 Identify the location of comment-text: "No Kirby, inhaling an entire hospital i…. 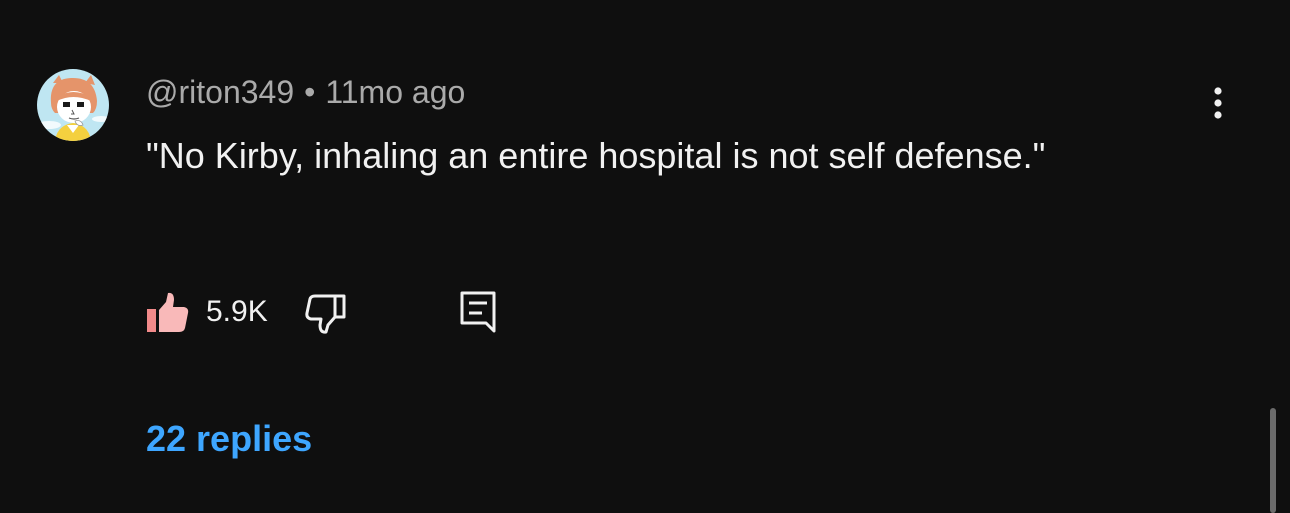
(596, 155).